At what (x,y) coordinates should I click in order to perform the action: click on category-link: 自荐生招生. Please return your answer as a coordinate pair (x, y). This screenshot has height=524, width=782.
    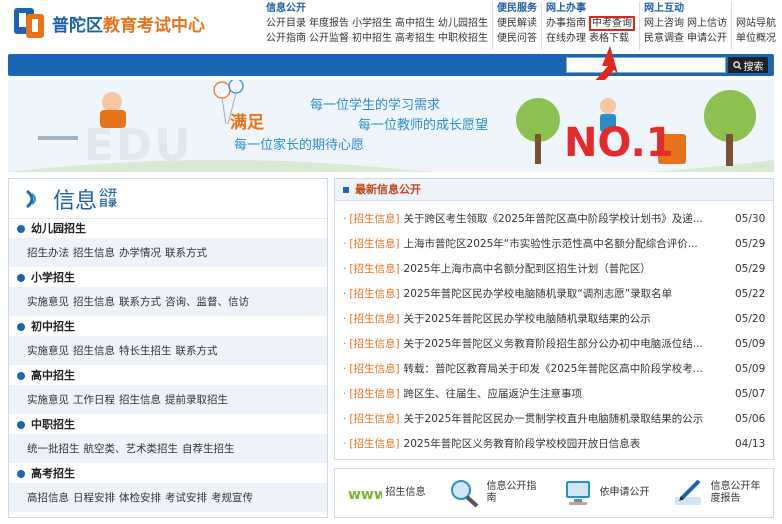
    Looking at the image, I should click on (208, 449).